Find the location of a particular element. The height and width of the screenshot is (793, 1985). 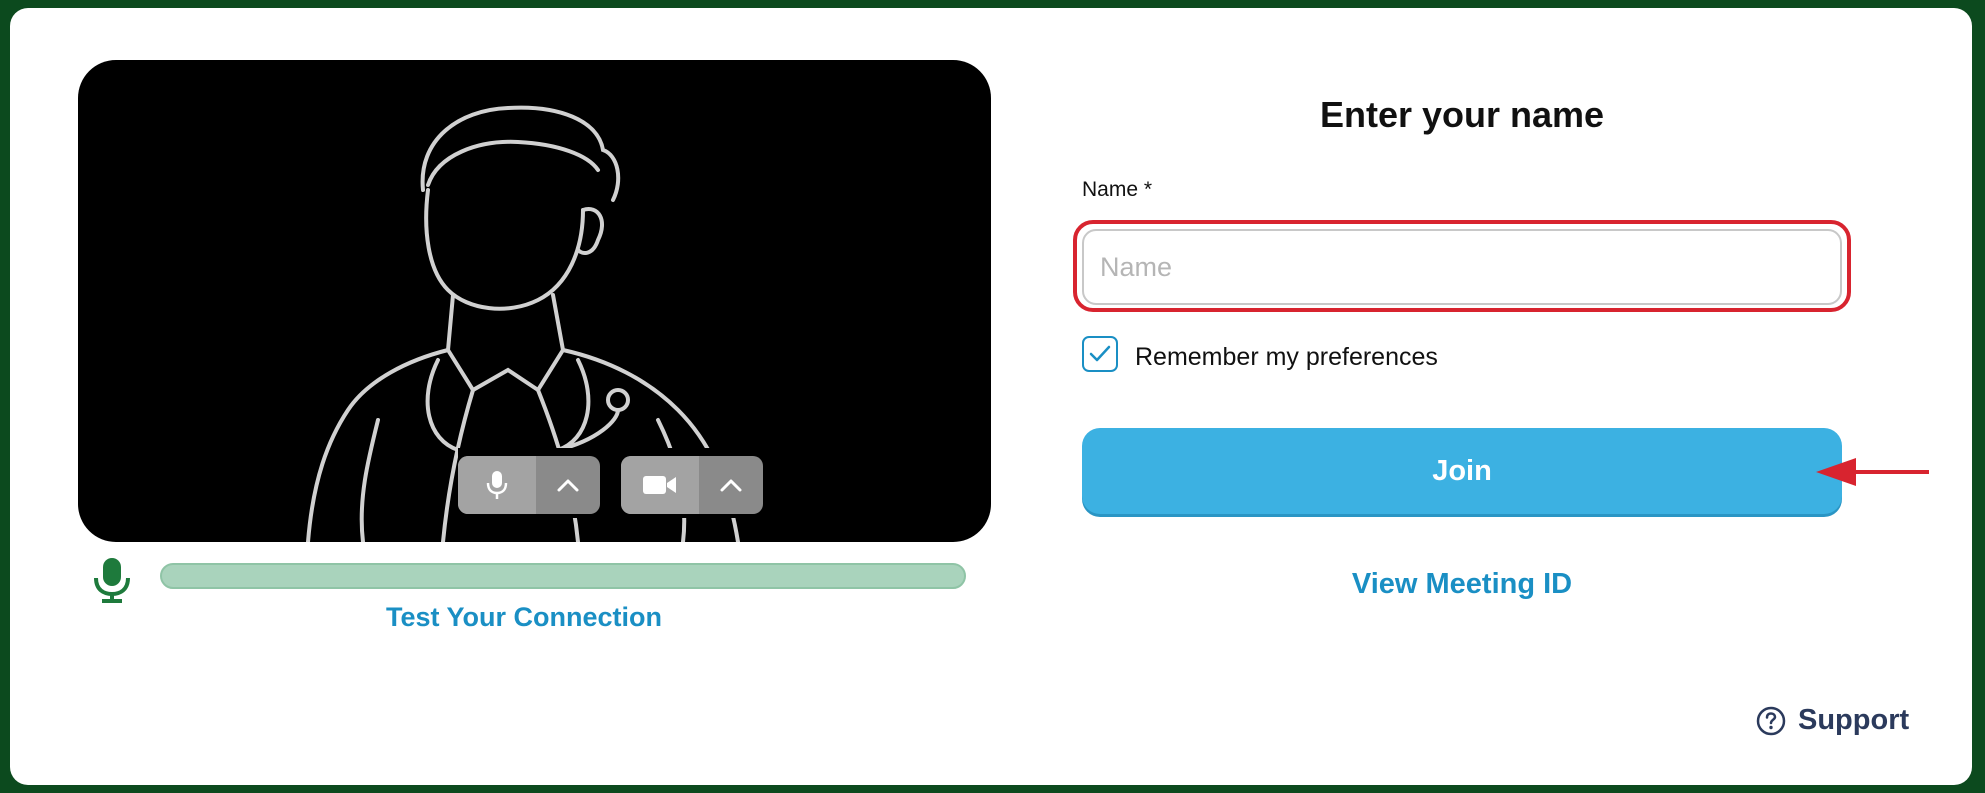

camera-control-group is located at coordinates (692, 485).